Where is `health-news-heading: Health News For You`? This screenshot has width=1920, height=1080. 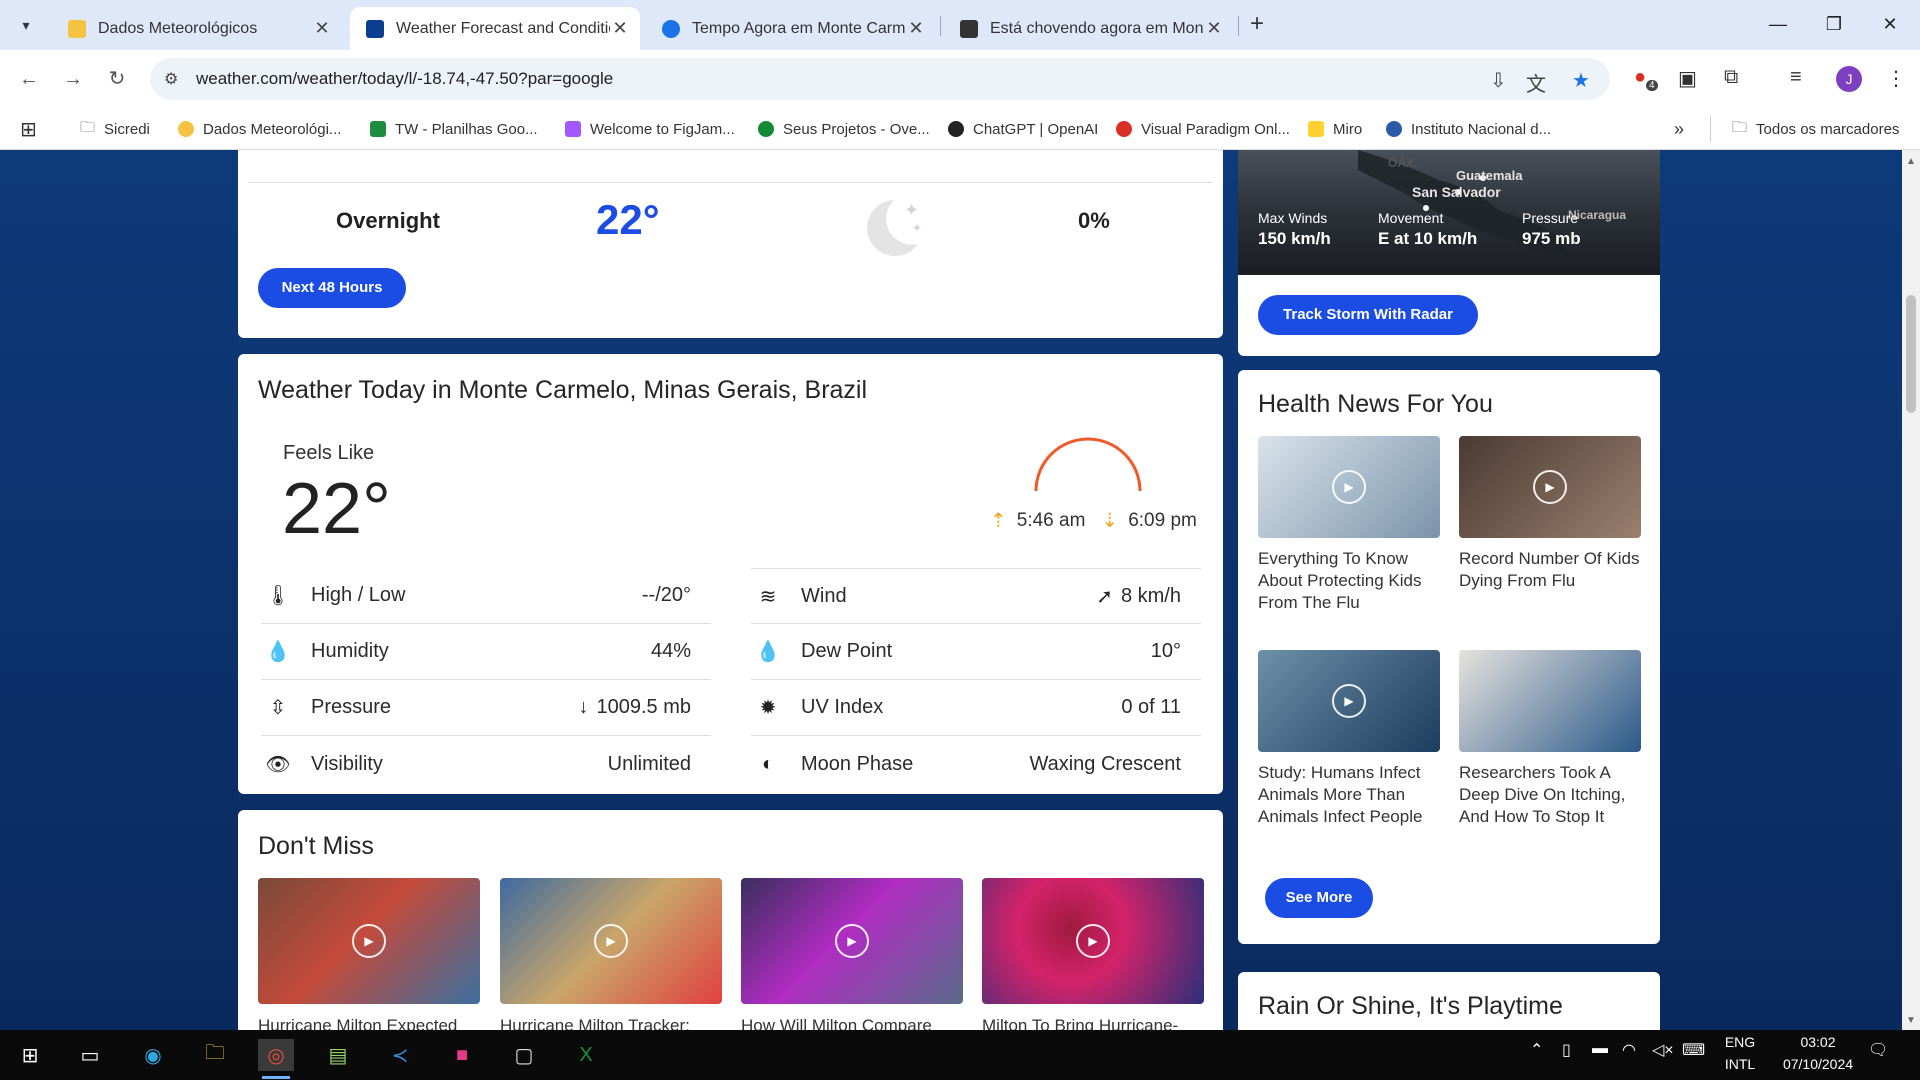
health-news-heading: Health News For You is located at coordinates (1375, 404).